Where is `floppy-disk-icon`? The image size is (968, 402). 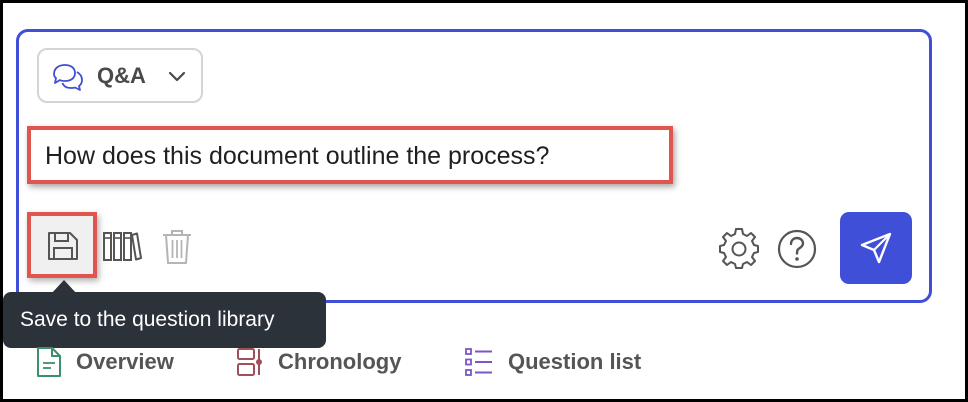
floppy-disk-icon is located at coordinates (63, 246).